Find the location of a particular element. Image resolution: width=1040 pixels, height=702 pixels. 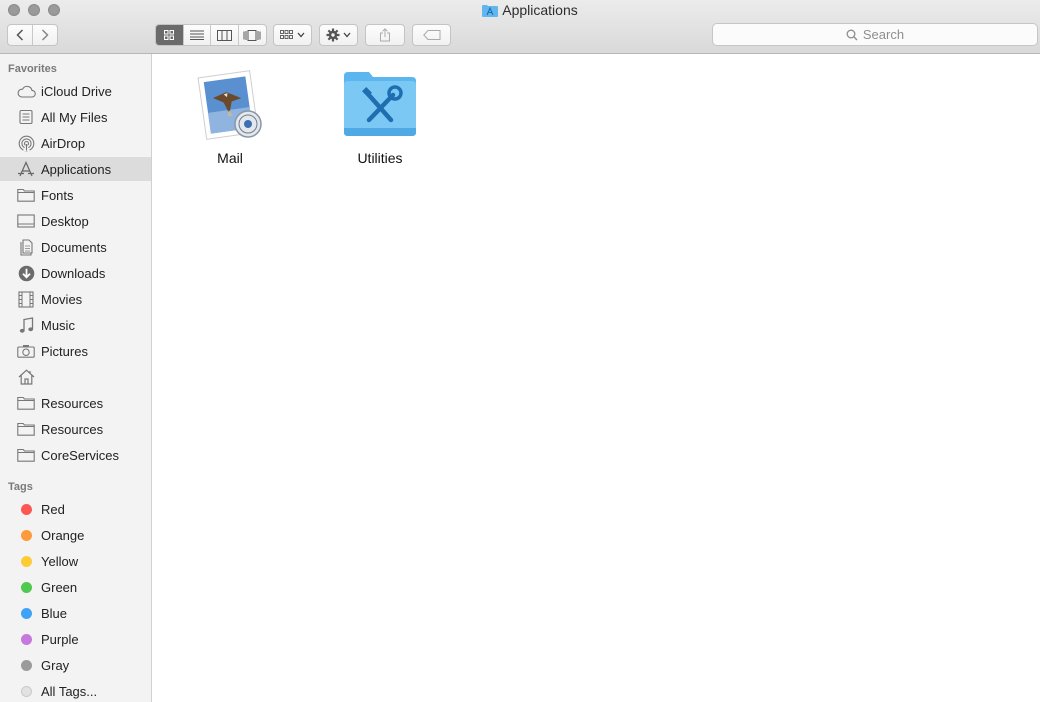

desktop-icon is located at coordinates (26, 221).